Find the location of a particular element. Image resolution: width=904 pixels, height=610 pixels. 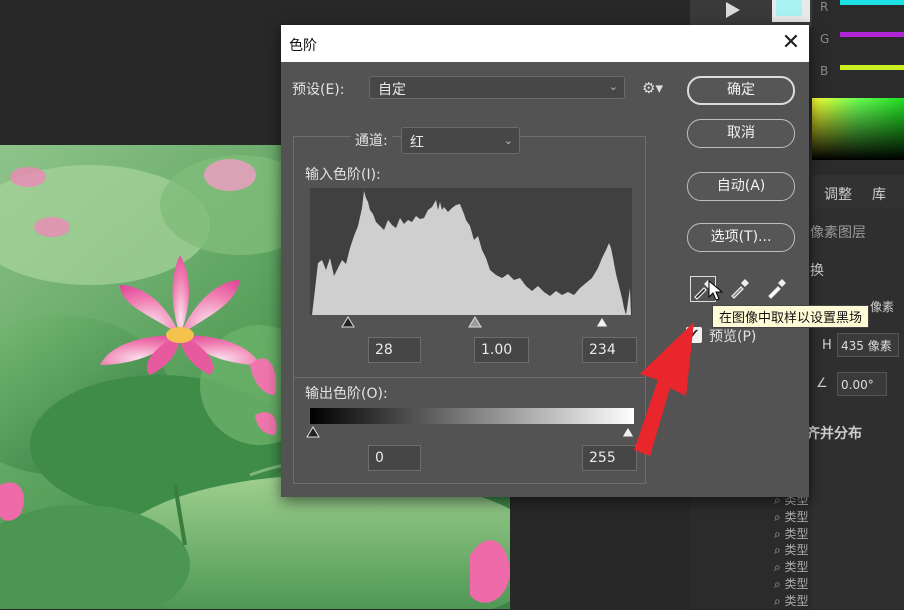

close-icon: ✕ is located at coordinates (791, 43).